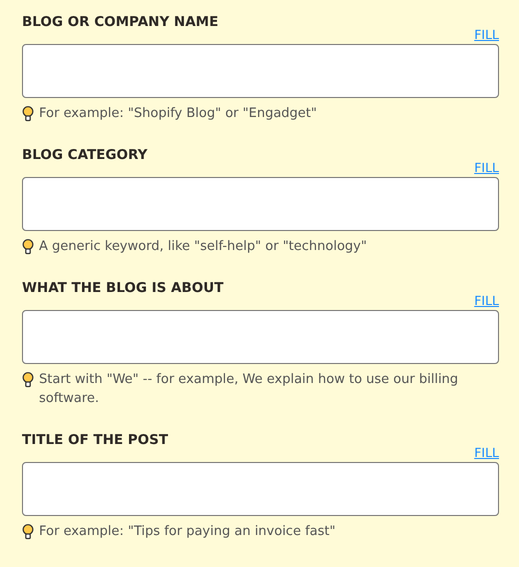 This screenshot has width=519, height=567. I want to click on hint-text: For example: "Shopify Blog" or "Engadget", so click(178, 114).